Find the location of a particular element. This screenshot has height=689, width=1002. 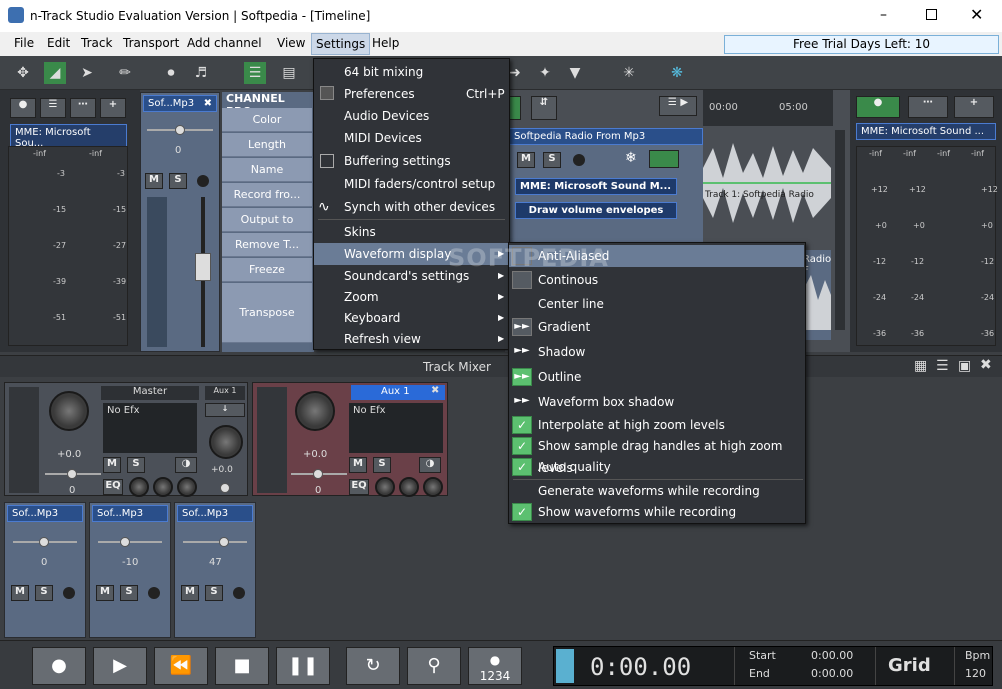

aux-small-knob is located at coordinates (226, 442).